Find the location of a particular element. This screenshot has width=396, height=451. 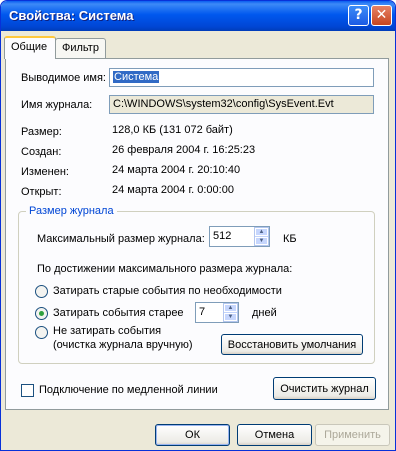

days-spinner: ▲ ▼ is located at coordinates (230, 312).